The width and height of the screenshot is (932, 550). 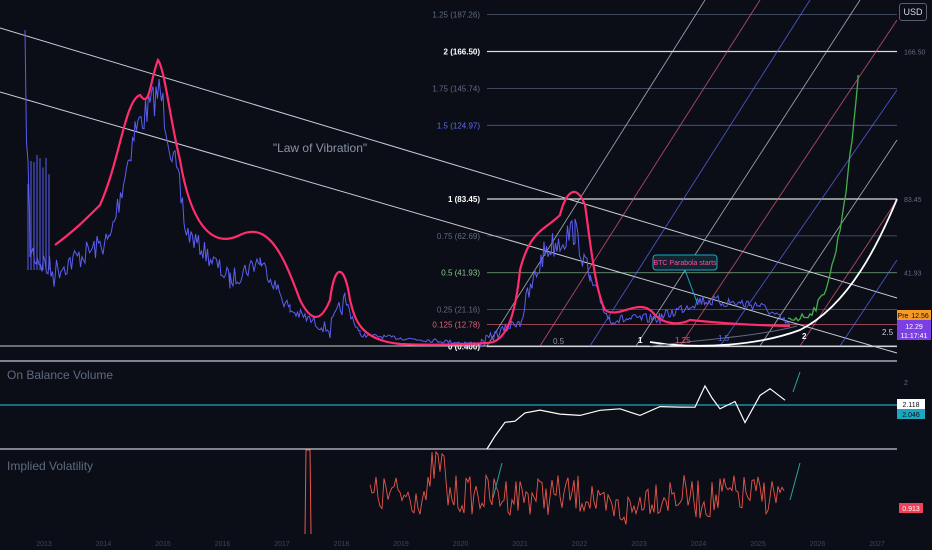 I want to click on arc-label: 1.5, so click(x=724, y=338).